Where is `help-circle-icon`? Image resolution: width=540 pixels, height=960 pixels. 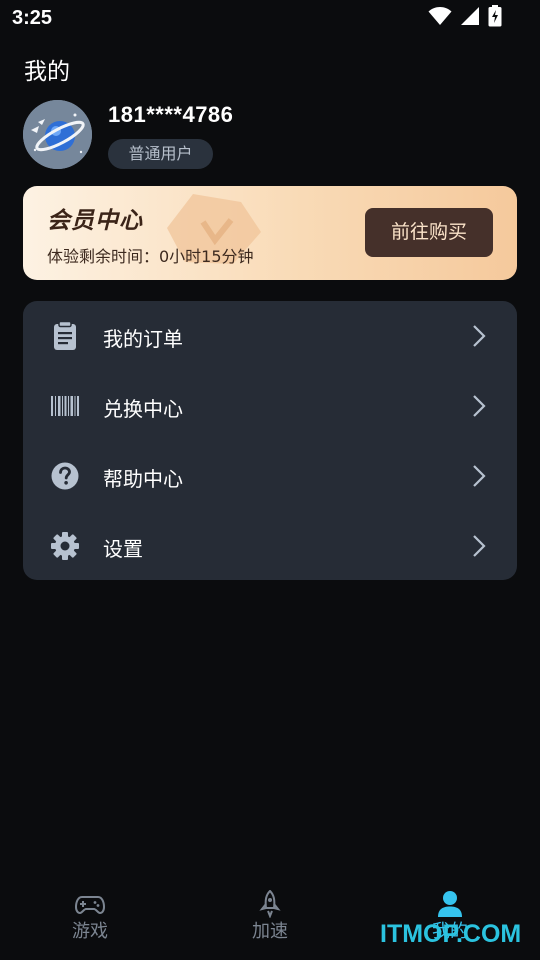
help-circle-icon is located at coordinates (65, 476).